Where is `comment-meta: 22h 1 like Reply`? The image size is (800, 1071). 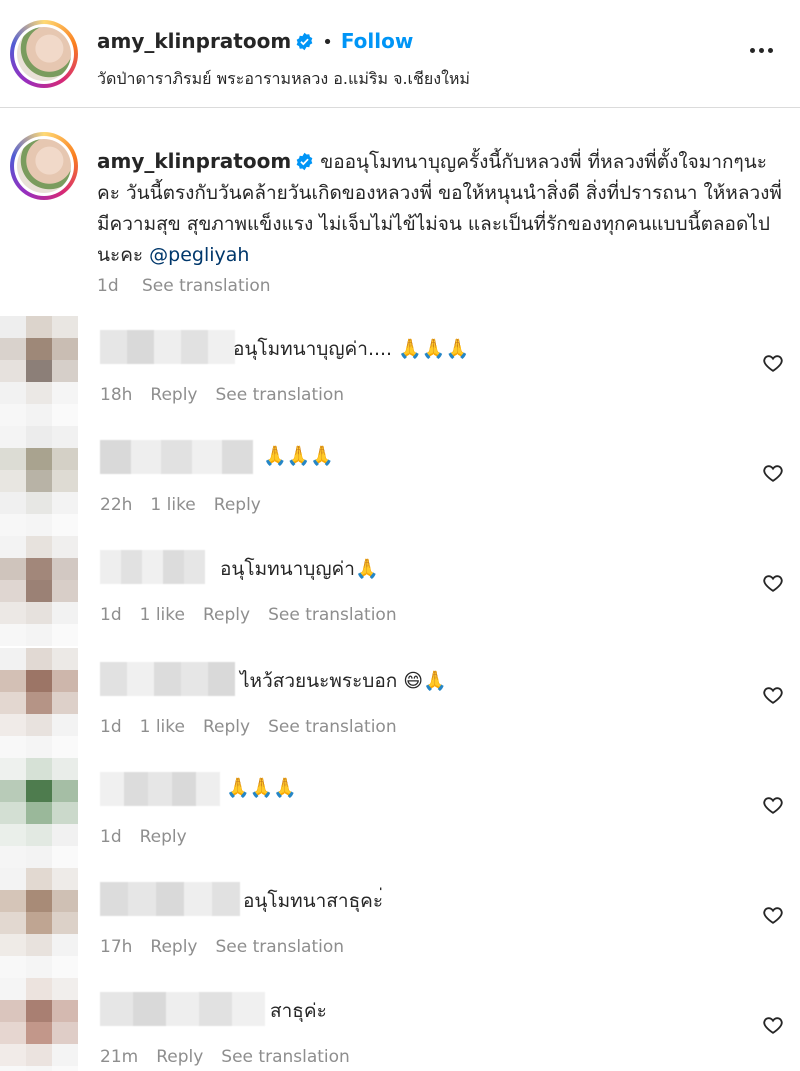 comment-meta: 22h 1 like Reply is located at coordinates (189, 505).